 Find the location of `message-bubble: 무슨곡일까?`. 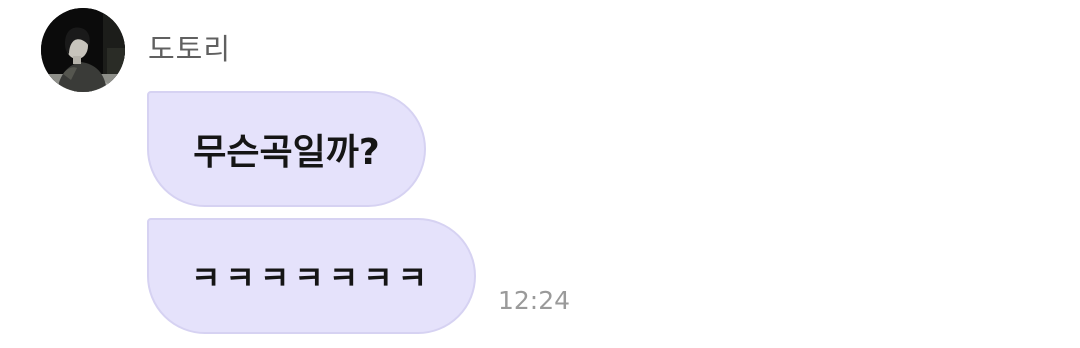

message-bubble: 무슨곡일까? is located at coordinates (286, 149).